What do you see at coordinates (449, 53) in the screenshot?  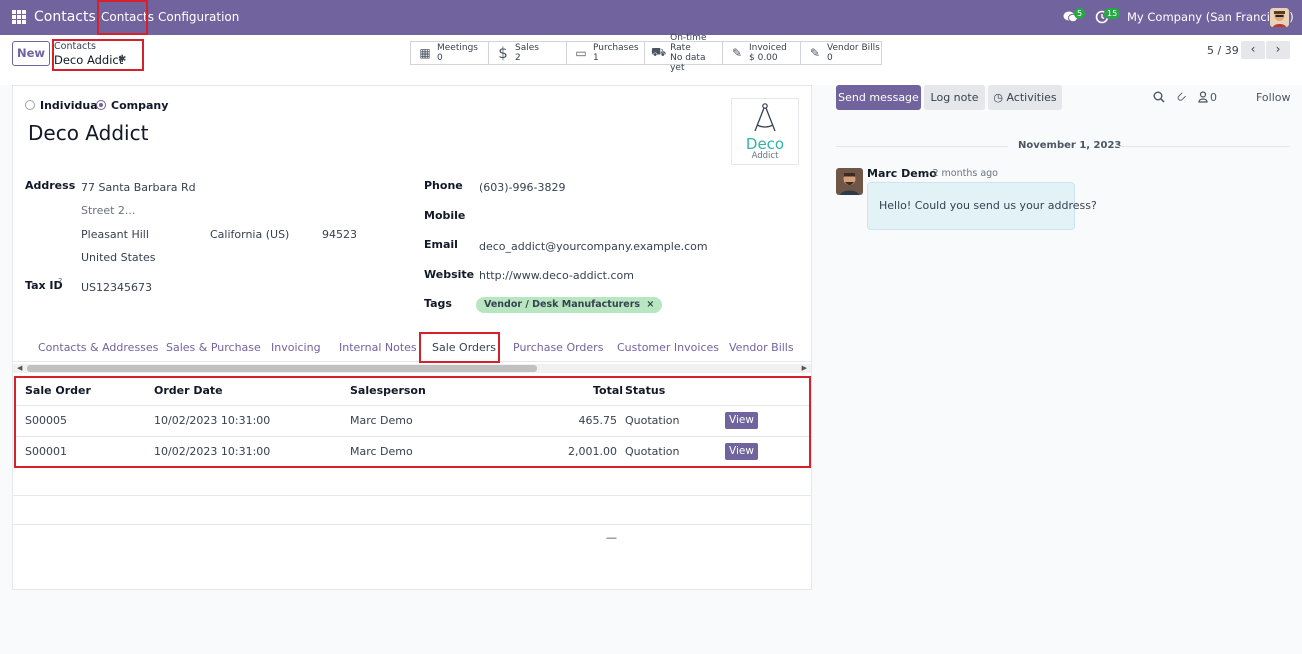 I see `smart-button-meetings: ▦ Meetings 0` at bounding box center [449, 53].